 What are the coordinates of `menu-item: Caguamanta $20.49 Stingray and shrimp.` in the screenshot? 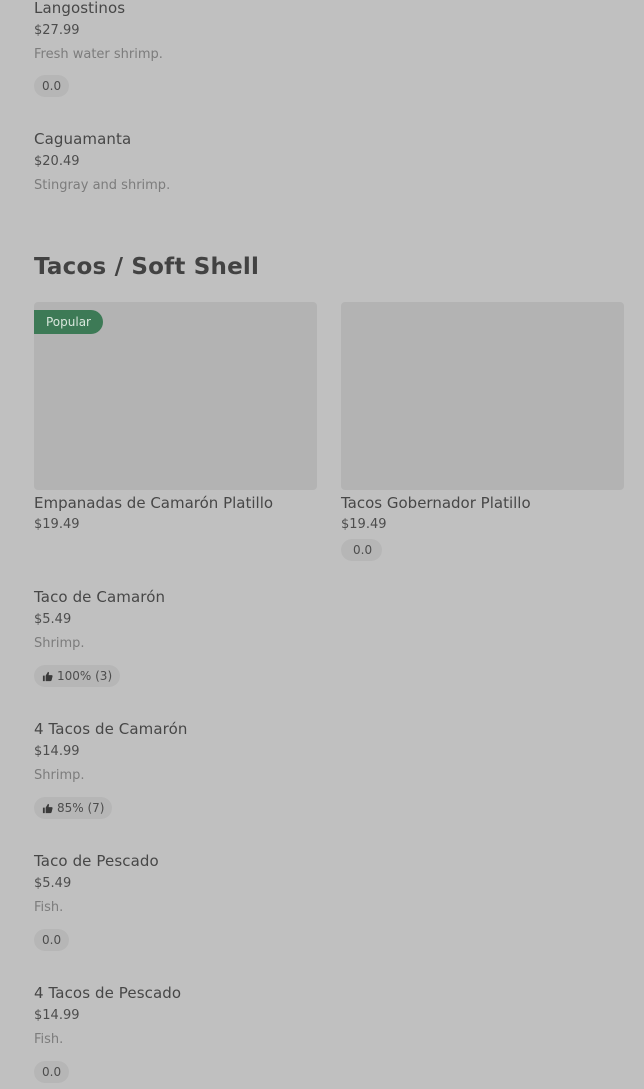 It's located at (314, 161).